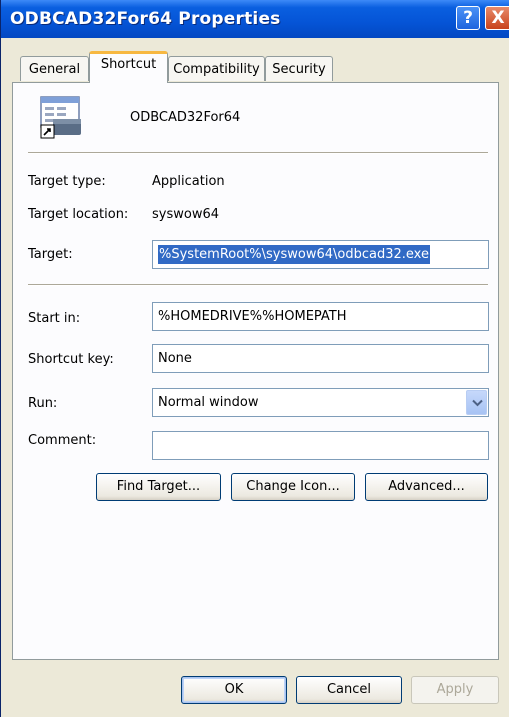 This screenshot has height=717, width=509. Describe the element at coordinates (71, 359) in the screenshot. I see `shortcut-key-label: Shortcut key:` at that location.